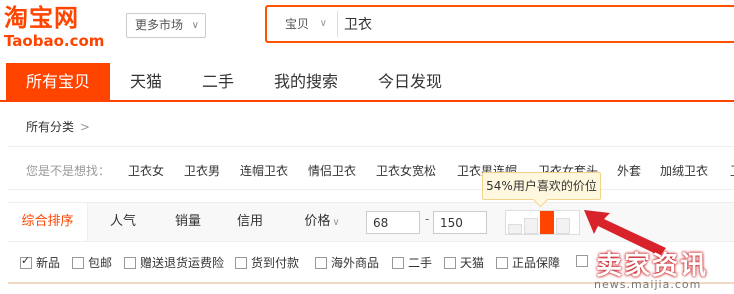 The height and width of the screenshot is (294, 734). Describe the element at coordinates (84, 127) in the screenshot. I see `chevron-right-icon: >` at that location.